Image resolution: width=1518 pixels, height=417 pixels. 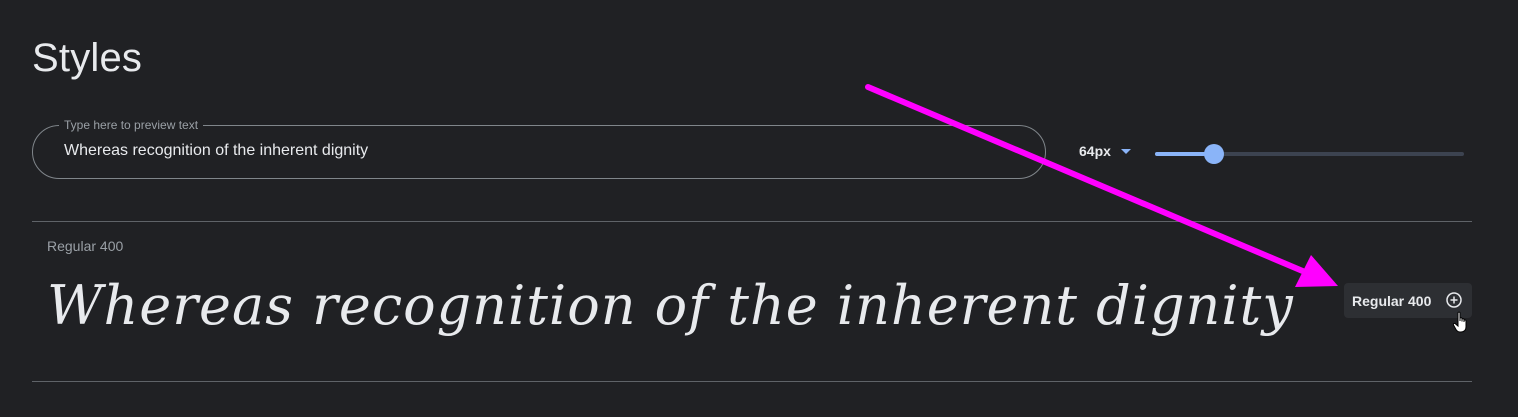 I want to click on style-name-label: Regular 400, so click(x=85, y=246).